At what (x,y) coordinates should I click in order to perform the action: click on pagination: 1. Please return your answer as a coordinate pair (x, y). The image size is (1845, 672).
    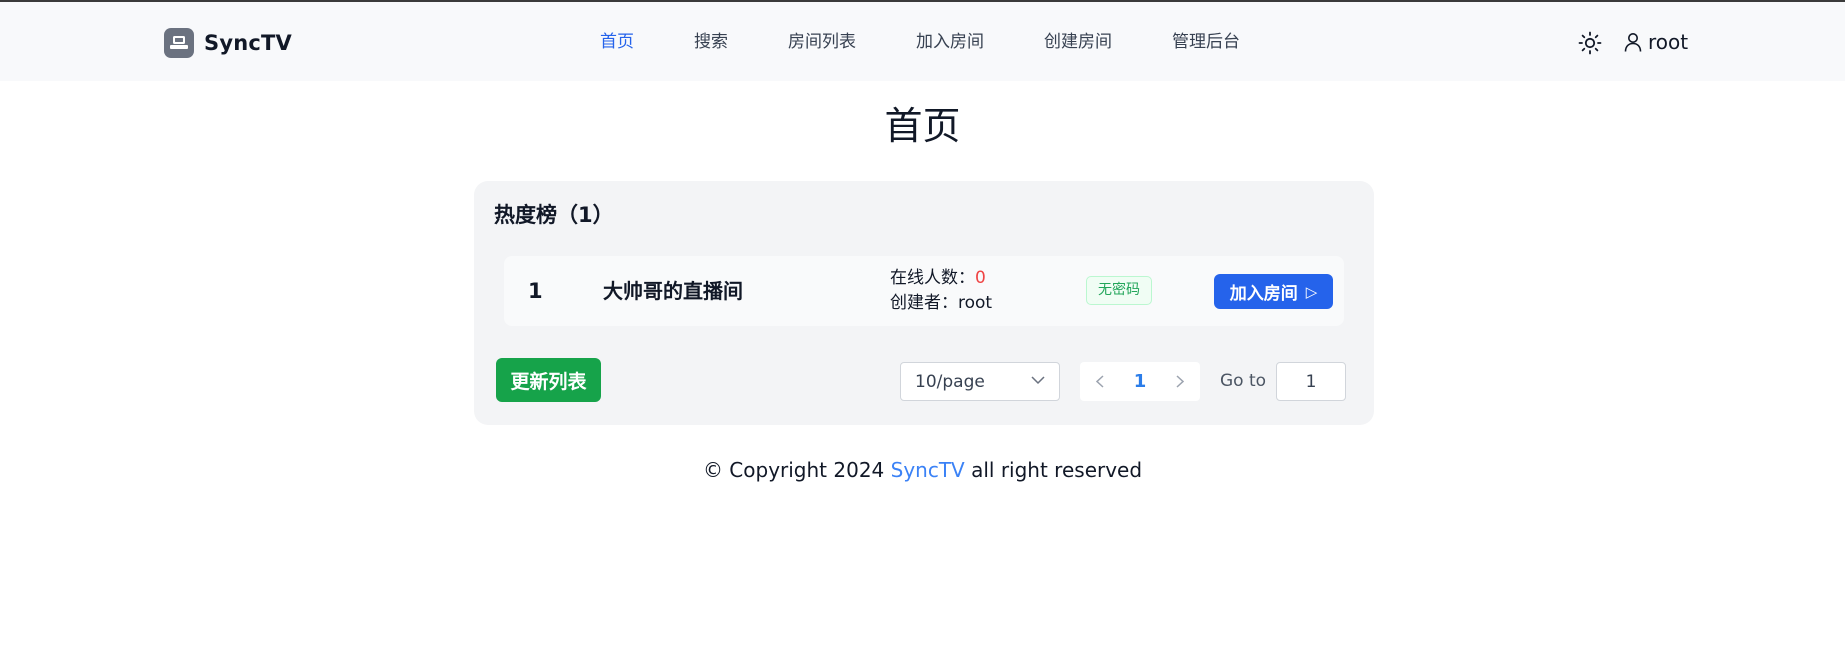
    Looking at the image, I should click on (1140, 381).